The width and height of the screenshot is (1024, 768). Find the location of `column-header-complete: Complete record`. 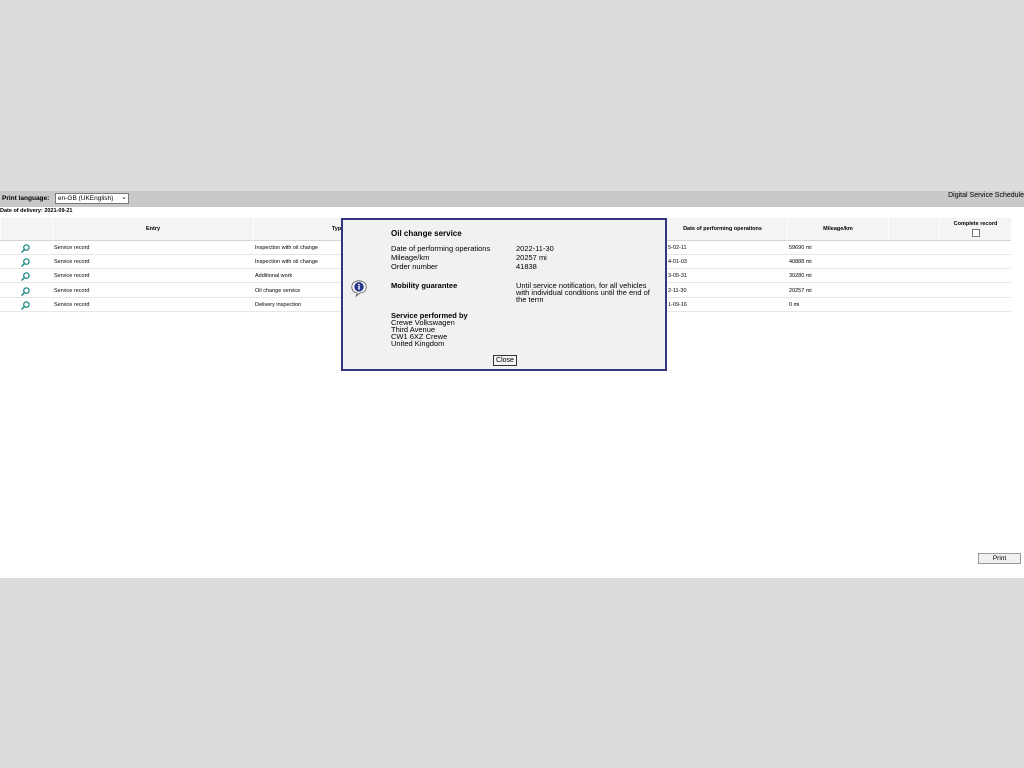

column-header-complete: Complete record is located at coordinates (975, 229).